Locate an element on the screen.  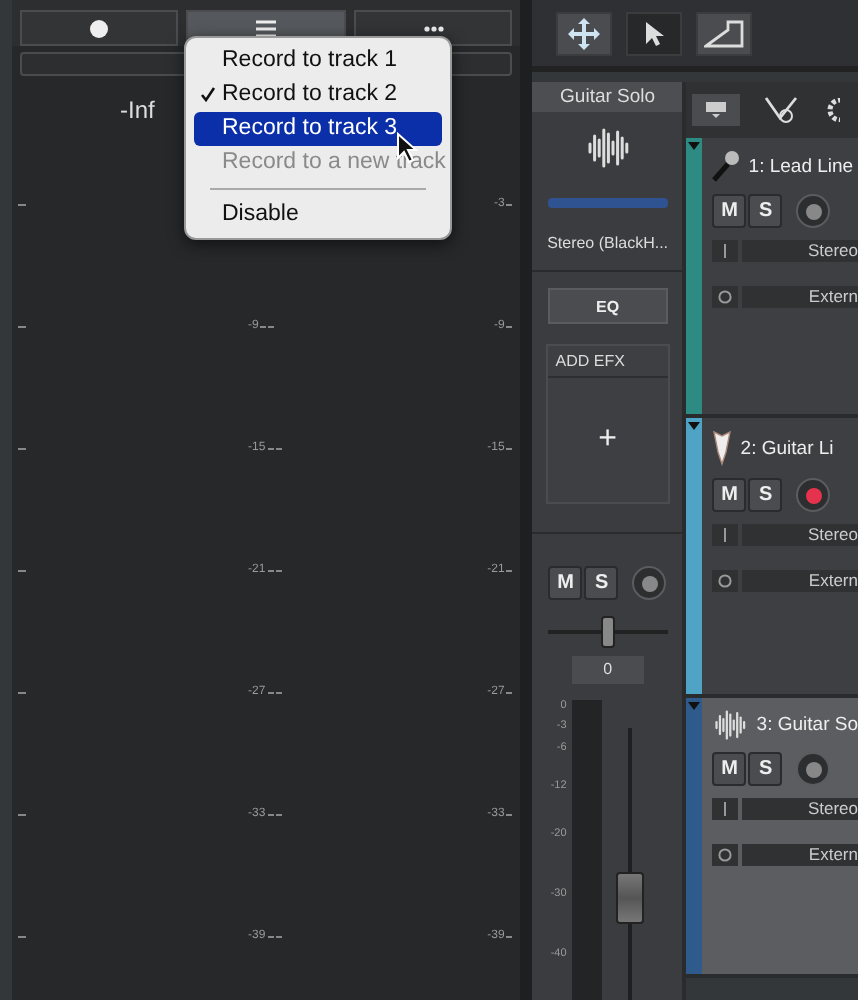
ramp-icon is located at coordinates (724, 34).